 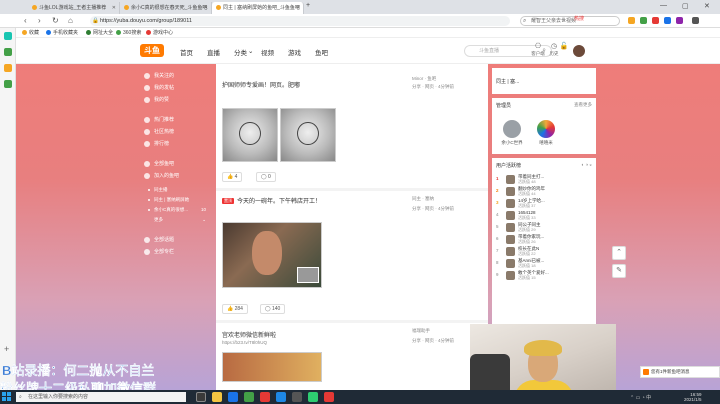 What do you see at coordinates (564, 47) in the screenshot?
I see `lock-button: 🔓` at bounding box center [564, 47].